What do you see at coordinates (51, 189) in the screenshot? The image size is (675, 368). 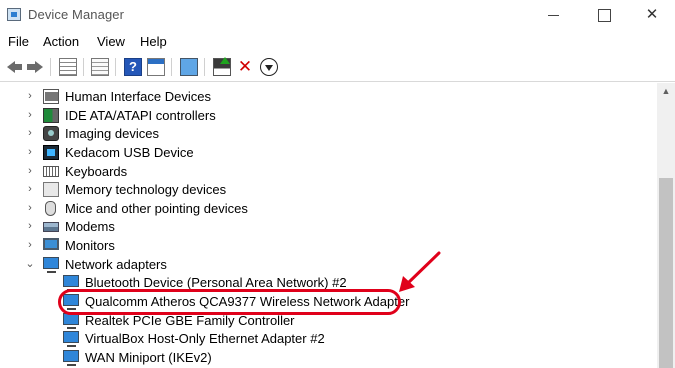 I see `memory-device-icon` at bounding box center [51, 189].